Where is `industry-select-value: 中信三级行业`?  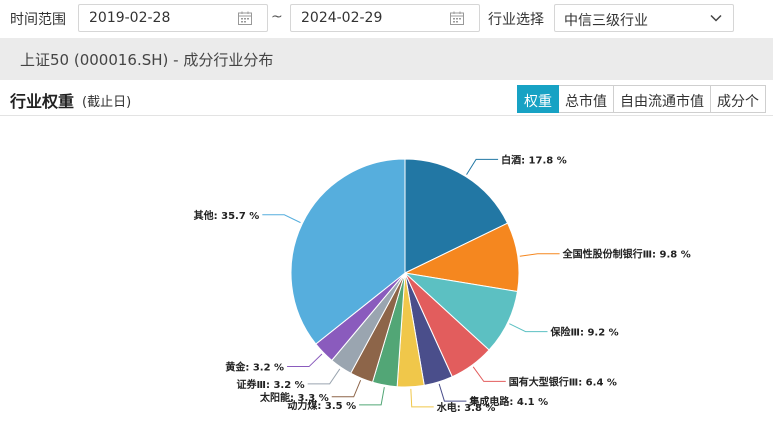
industry-select-value: 中信三级行业 is located at coordinates (606, 21).